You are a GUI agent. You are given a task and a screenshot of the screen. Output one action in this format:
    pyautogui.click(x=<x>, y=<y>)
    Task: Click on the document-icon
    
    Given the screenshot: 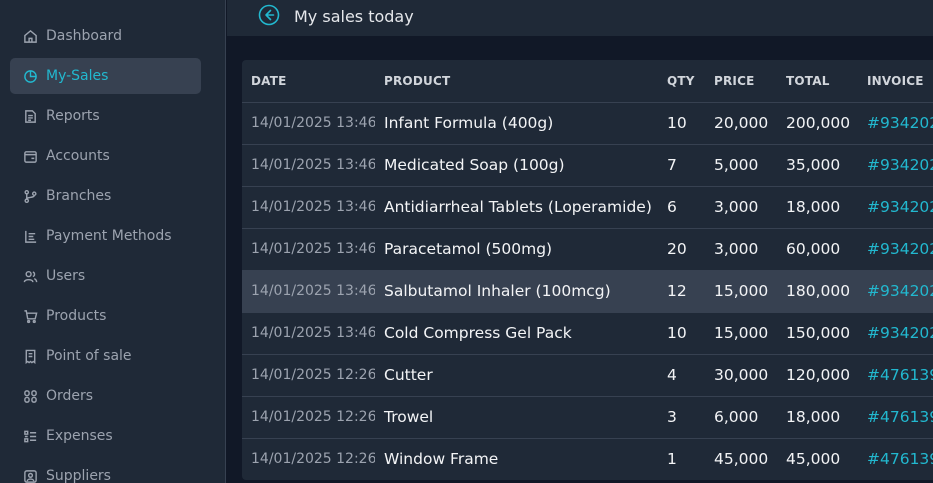 What is the action you would take?
    pyautogui.click(x=30, y=116)
    